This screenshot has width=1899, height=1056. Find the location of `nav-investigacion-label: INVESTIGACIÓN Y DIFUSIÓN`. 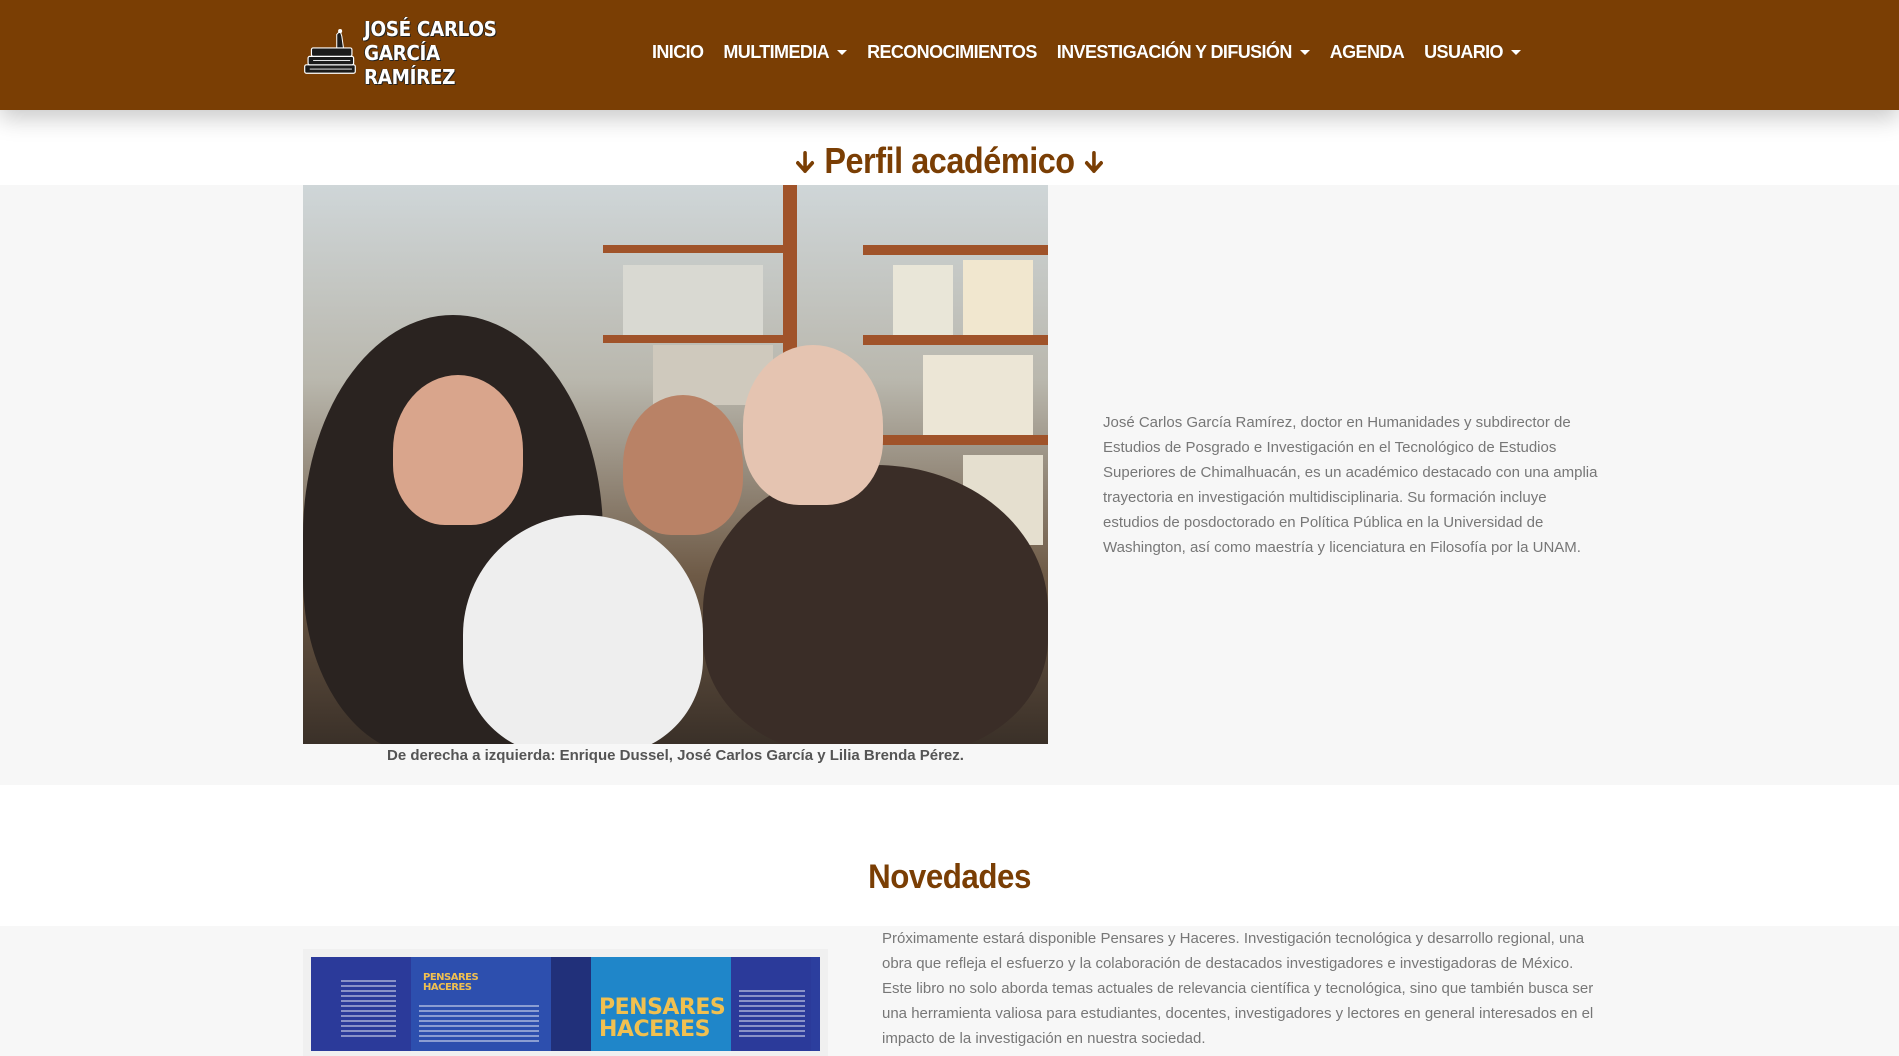

nav-investigacion-label: INVESTIGACIÓN Y DIFUSIÓN is located at coordinates (1174, 51).